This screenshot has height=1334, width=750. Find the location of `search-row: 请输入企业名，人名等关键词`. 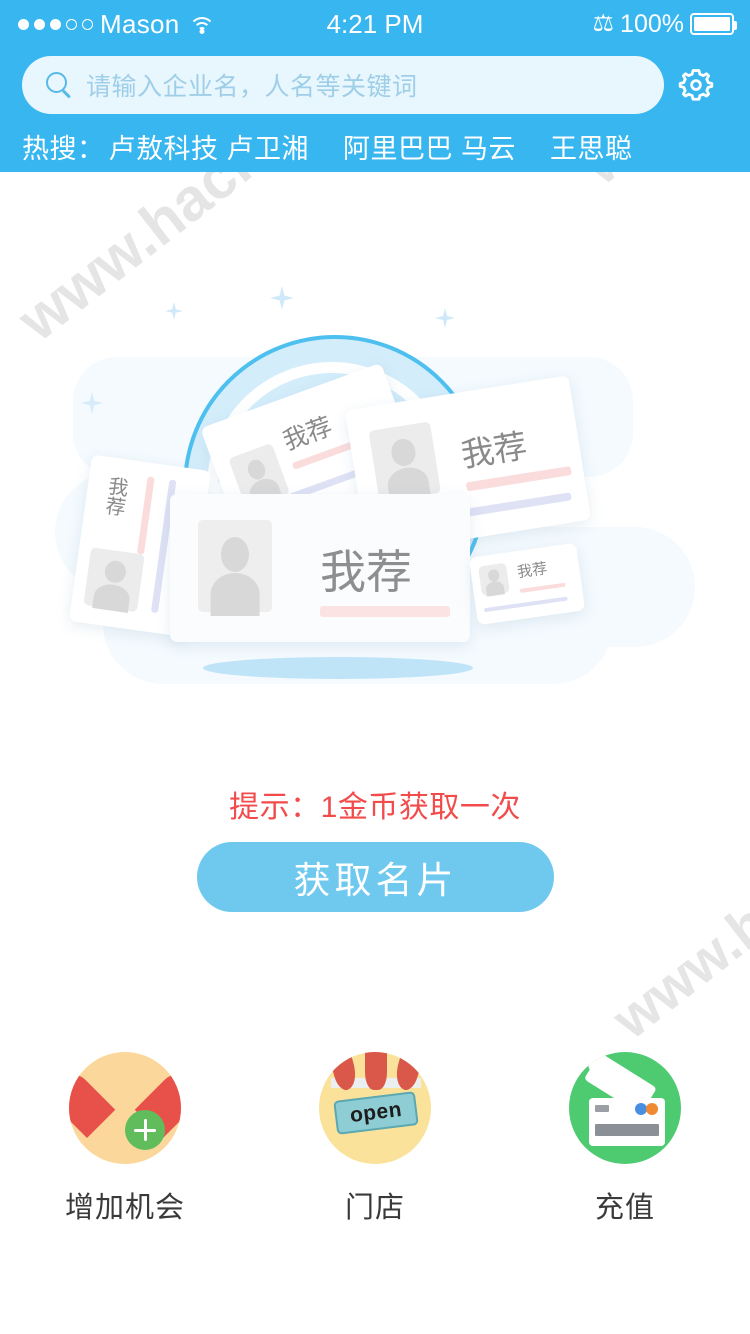

search-row: 请输入企业名，人名等关键词 is located at coordinates (375, 85).